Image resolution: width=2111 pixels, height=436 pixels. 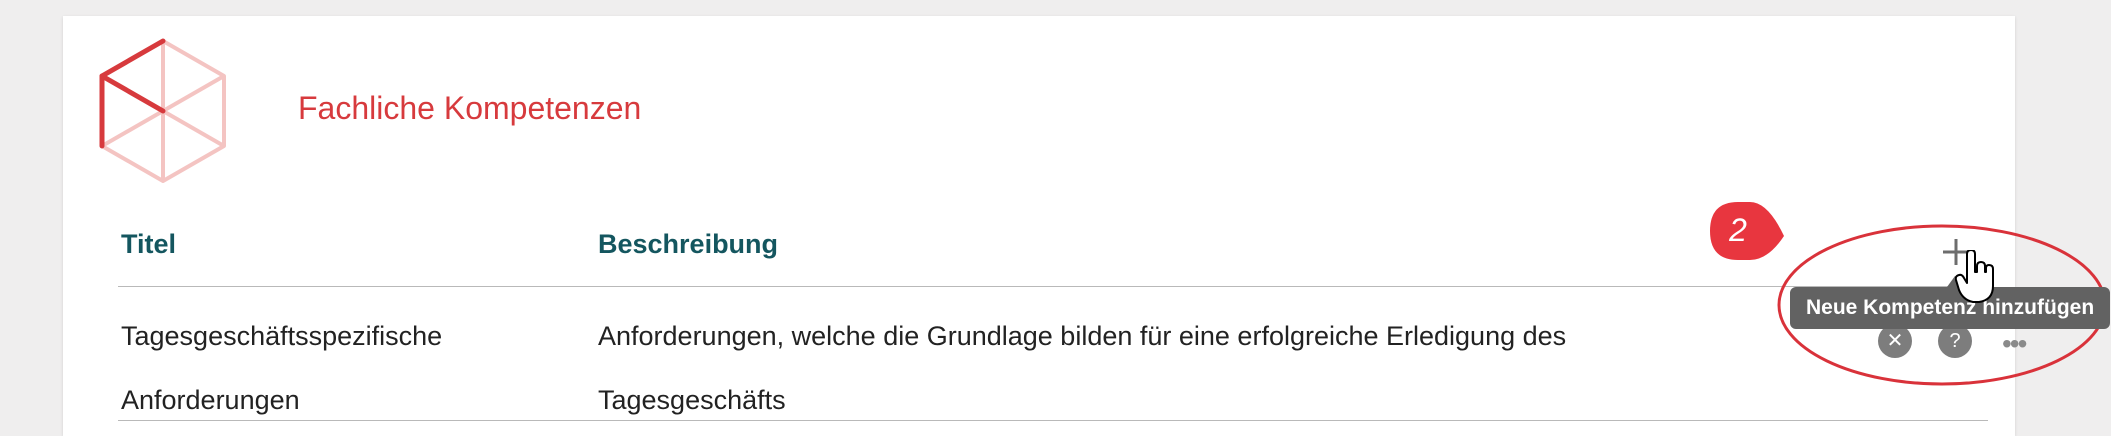 What do you see at coordinates (148, 244) in the screenshot?
I see `column-header-title: Titel` at bounding box center [148, 244].